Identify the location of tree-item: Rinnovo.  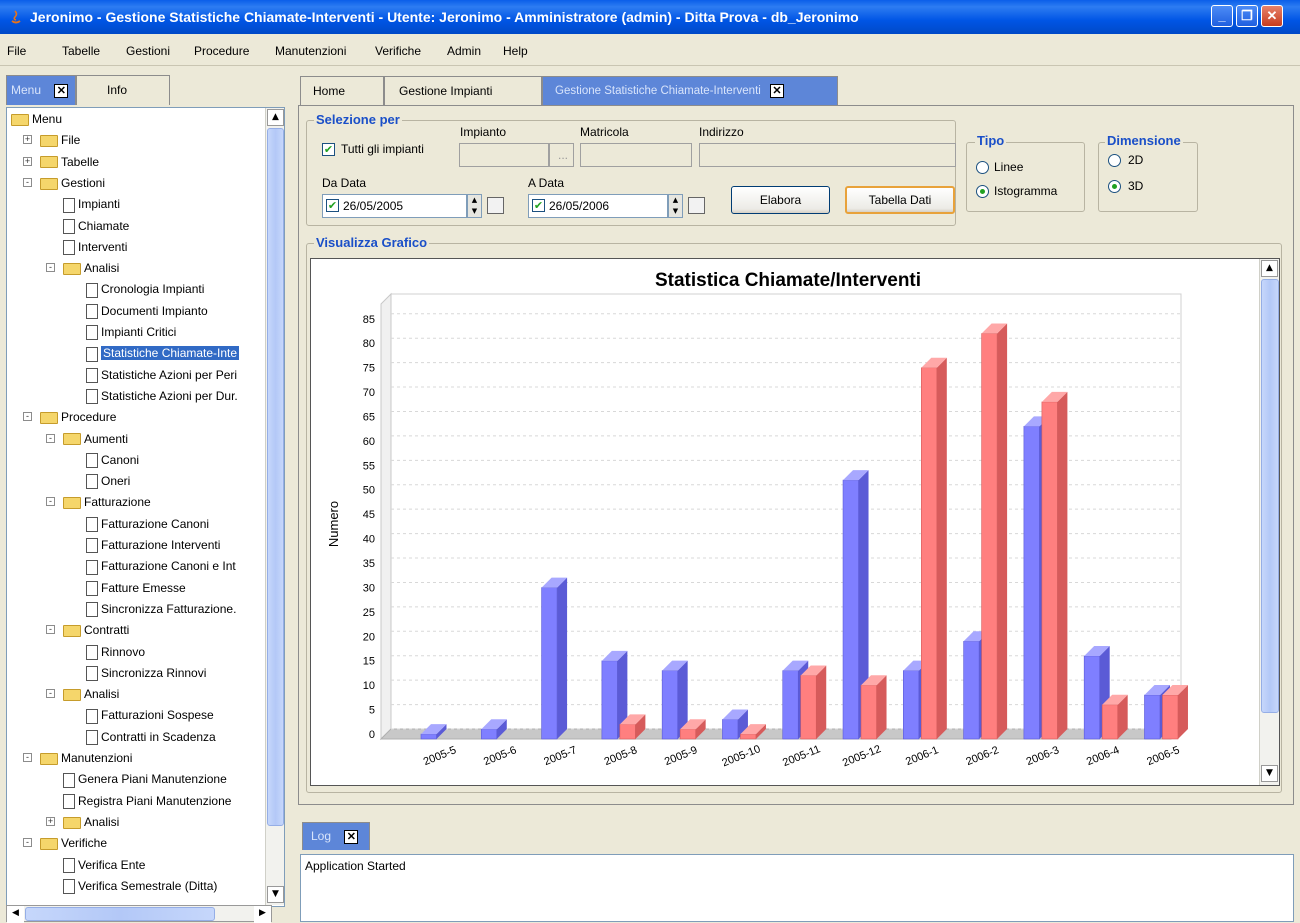
(115, 652).